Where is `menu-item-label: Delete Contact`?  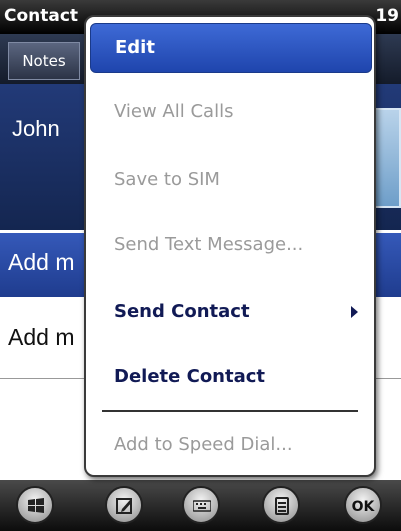 menu-item-label: Delete Contact is located at coordinates (190, 376).